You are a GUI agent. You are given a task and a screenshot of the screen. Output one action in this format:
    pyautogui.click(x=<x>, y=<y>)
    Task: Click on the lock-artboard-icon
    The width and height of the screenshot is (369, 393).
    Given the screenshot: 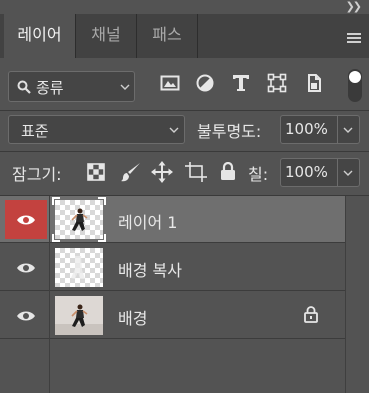 What is the action you would take?
    pyautogui.click(x=196, y=172)
    